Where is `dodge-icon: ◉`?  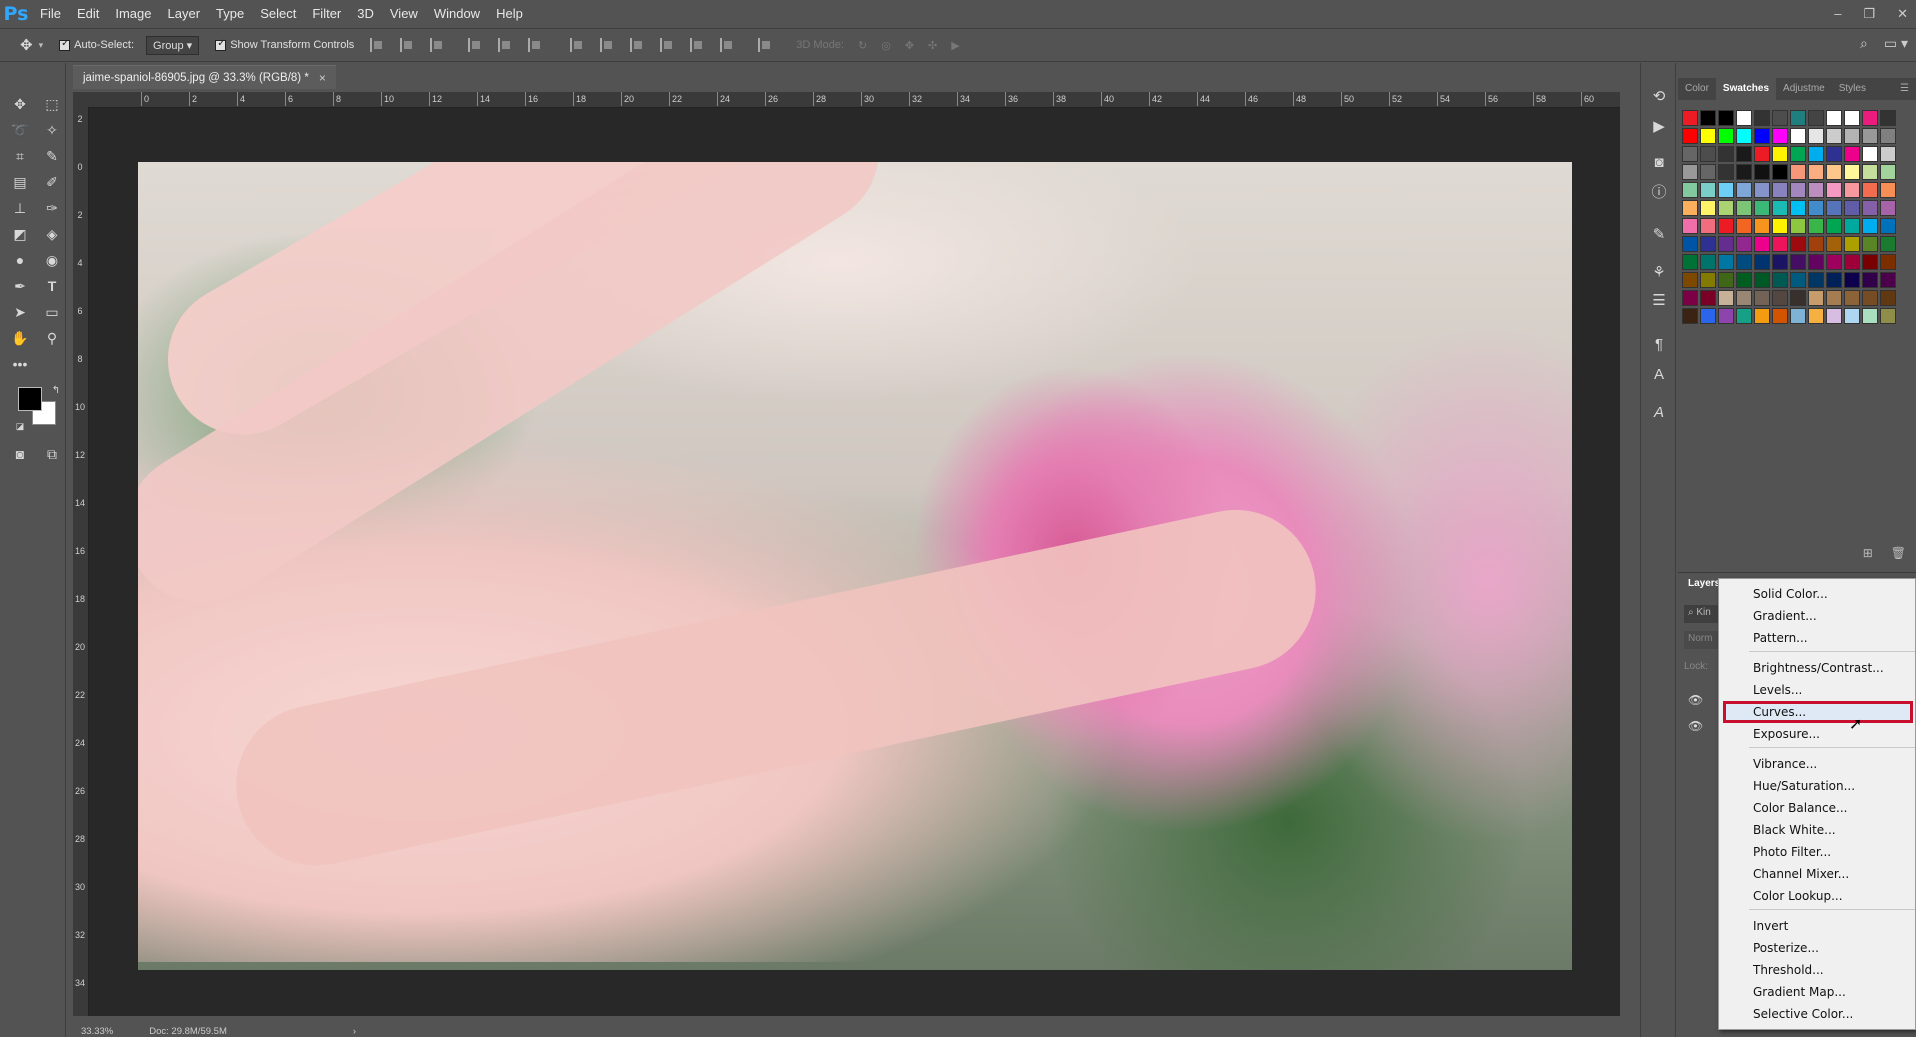 dodge-icon: ◉ is located at coordinates (52, 260).